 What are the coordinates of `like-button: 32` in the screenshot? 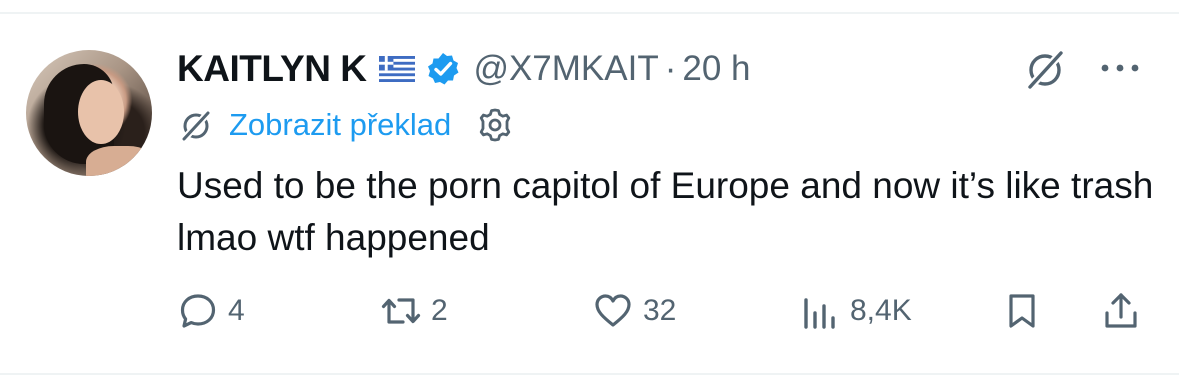 It's located at (634, 311).